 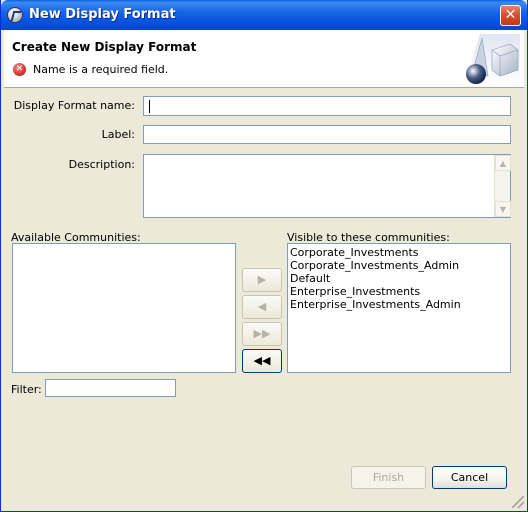 What do you see at coordinates (26, 389) in the screenshot?
I see `filter-label: Filter:` at bounding box center [26, 389].